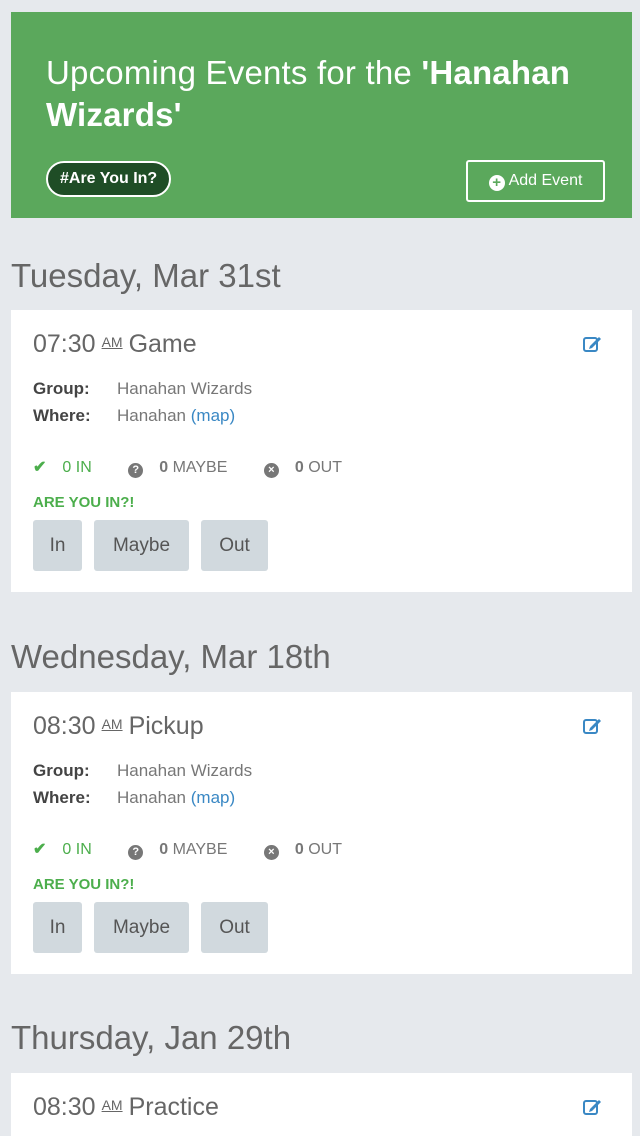 The width and height of the screenshot is (640, 1136). What do you see at coordinates (64, 344) in the screenshot?
I see `event-time: 07:30` at bounding box center [64, 344].